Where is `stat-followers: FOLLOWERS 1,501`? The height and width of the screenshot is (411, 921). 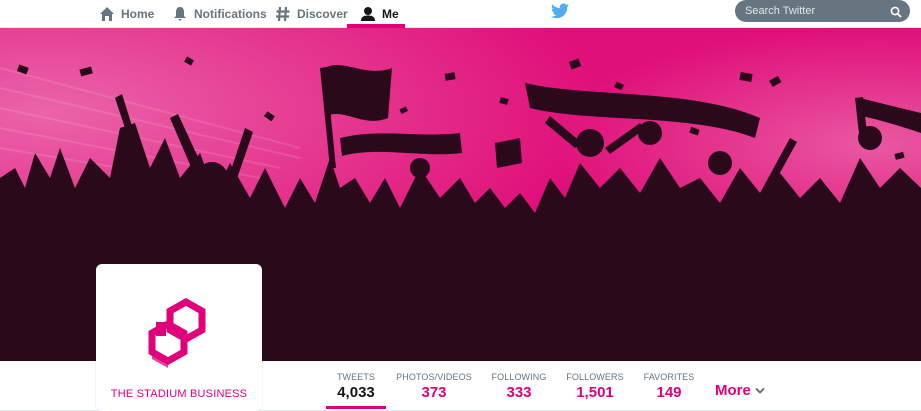
stat-followers: FOLLOWERS 1,501 is located at coordinates (595, 390).